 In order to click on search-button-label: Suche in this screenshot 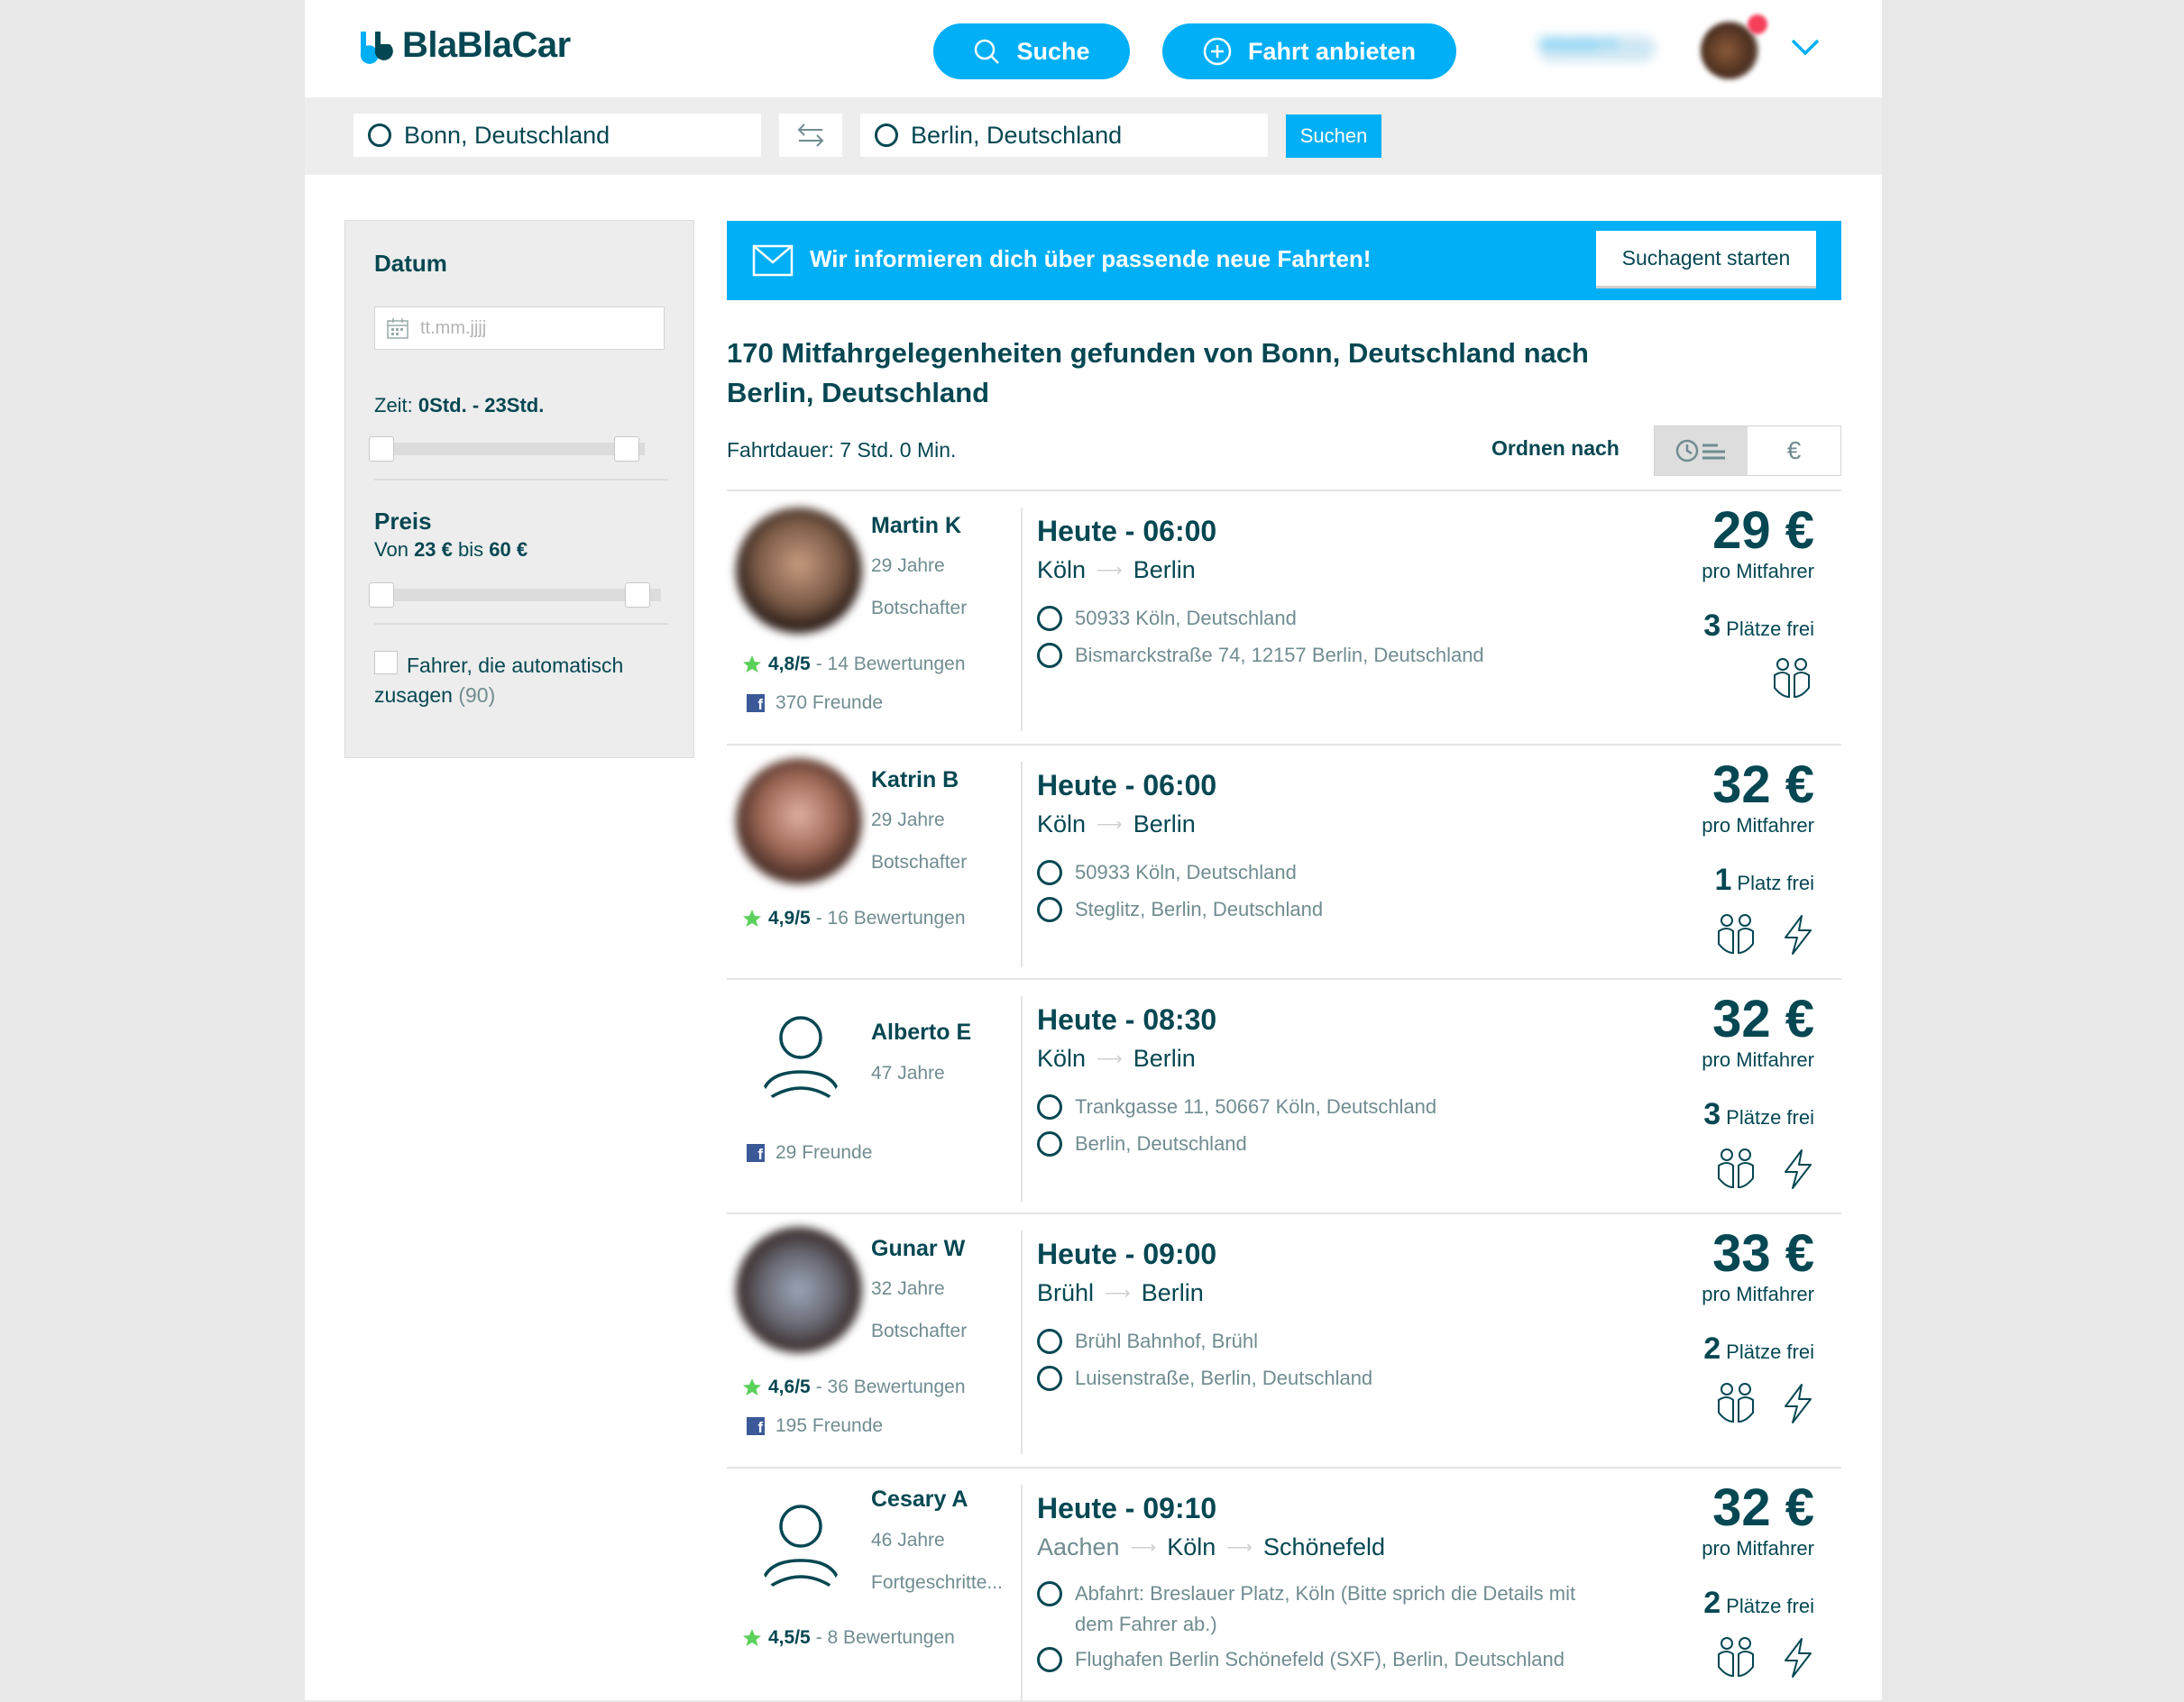, I will do `click(1053, 51)`.